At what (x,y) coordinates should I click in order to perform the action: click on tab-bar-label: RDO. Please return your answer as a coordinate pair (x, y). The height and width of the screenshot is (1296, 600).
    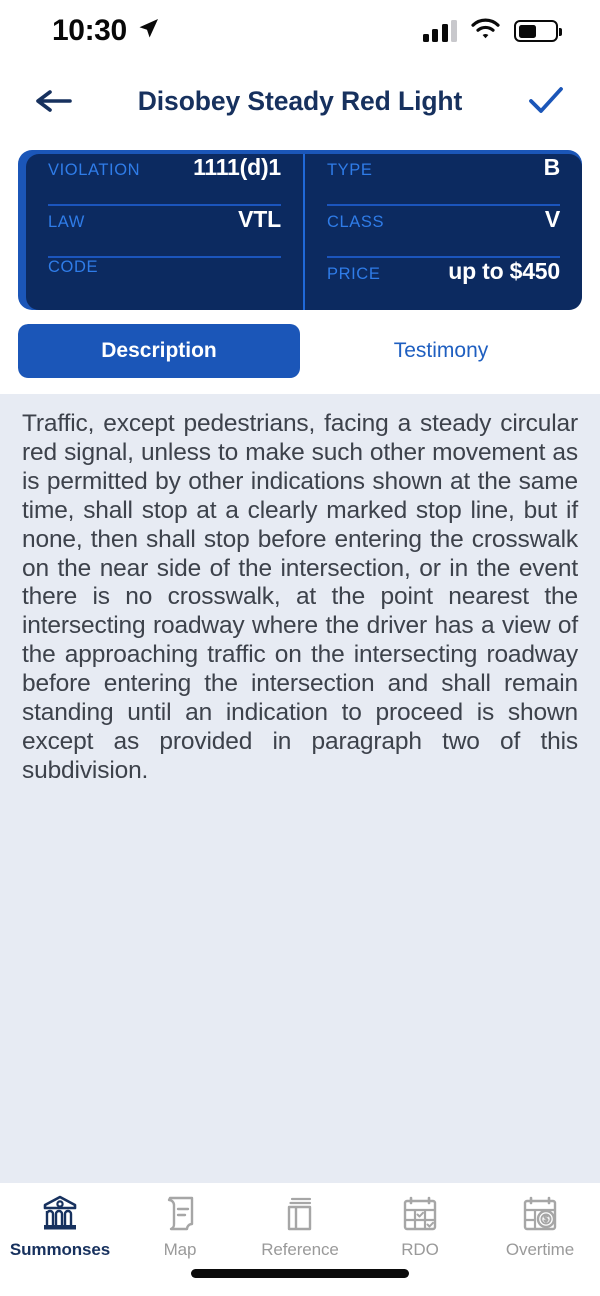
    Looking at the image, I should click on (420, 1249).